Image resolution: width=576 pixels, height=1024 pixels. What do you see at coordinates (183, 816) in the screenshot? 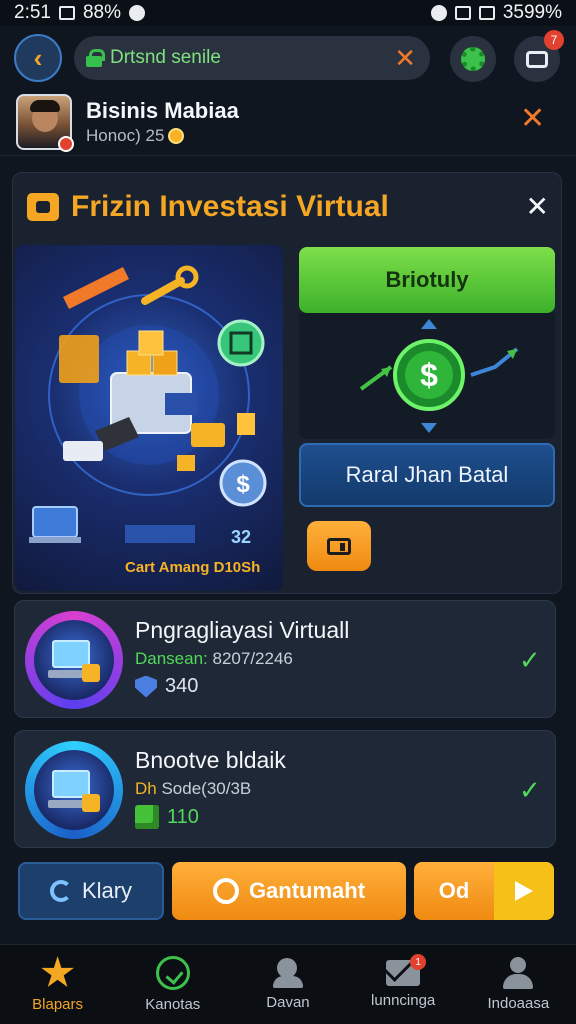
I see `item-value: 110` at bounding box center [183, 816].